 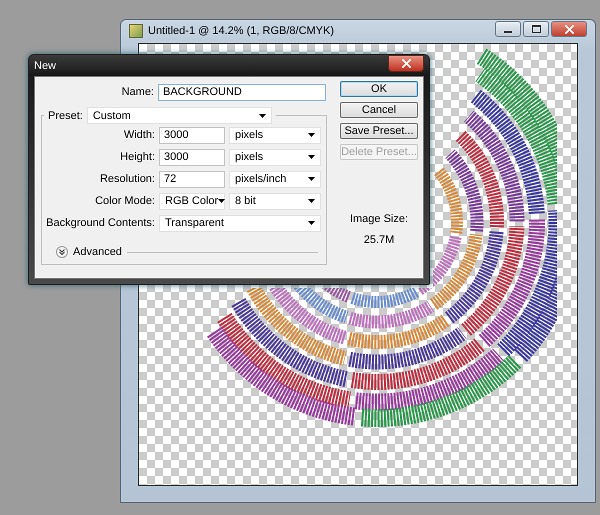 I want to click on dialog-button: Cancel, so click(x=379, y=110).